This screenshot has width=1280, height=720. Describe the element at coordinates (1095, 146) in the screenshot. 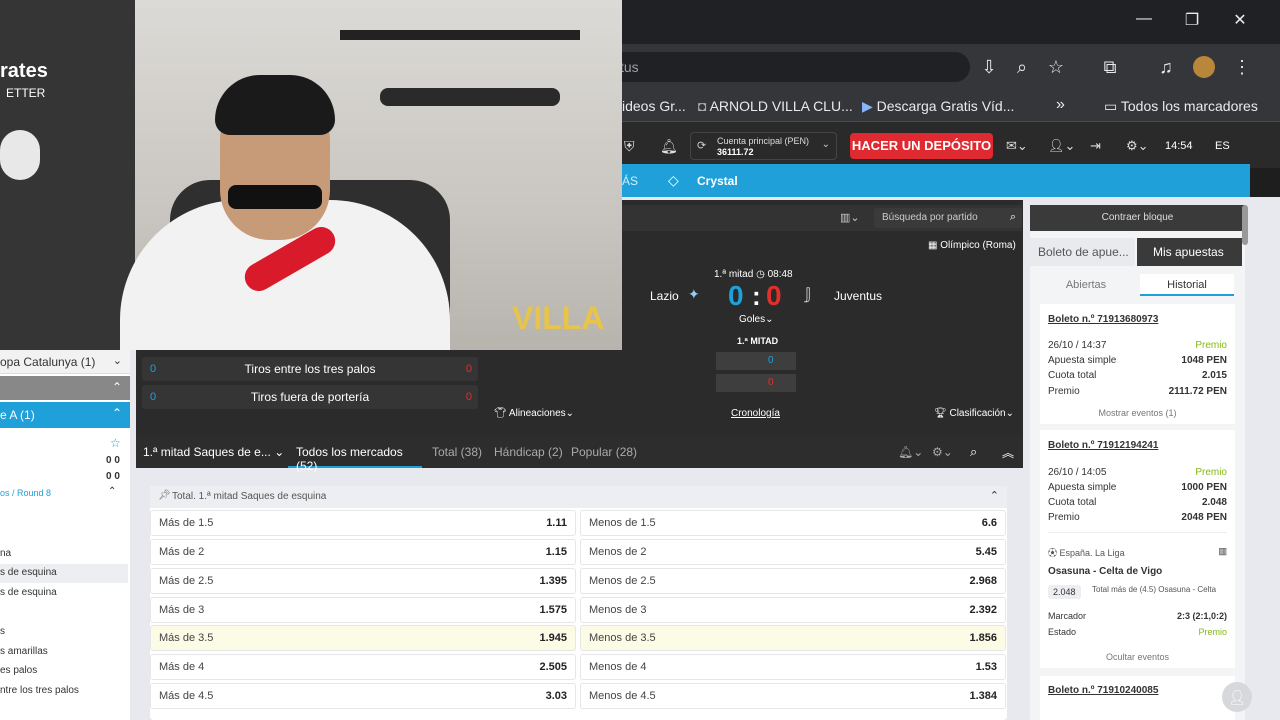

I see `logout-icon: ⇥` at that location.